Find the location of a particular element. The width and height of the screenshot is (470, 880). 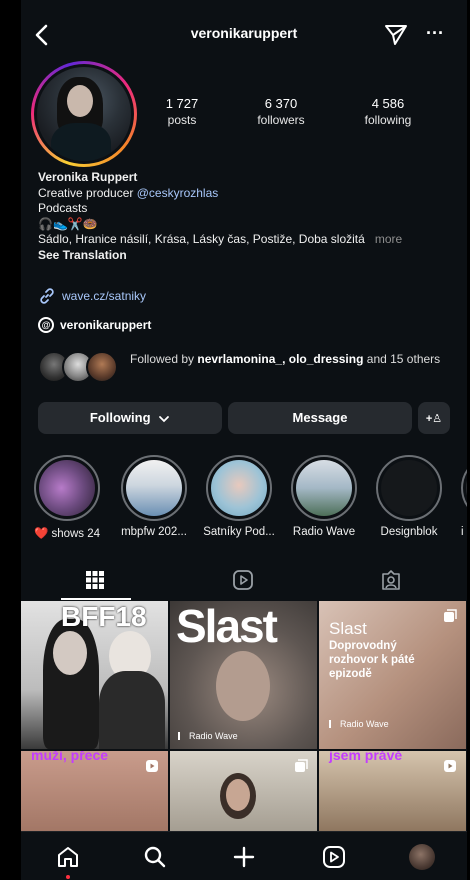

highlight: i is located at coordinates (464, 496).